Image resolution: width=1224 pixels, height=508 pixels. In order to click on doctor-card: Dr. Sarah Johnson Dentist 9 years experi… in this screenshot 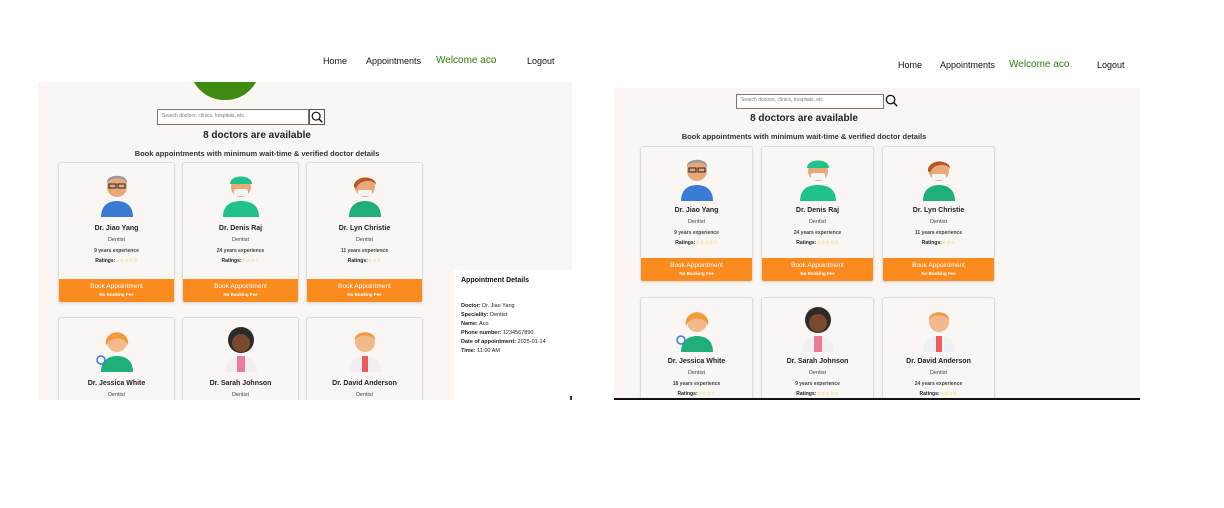, I will do `click(817, 348)`.